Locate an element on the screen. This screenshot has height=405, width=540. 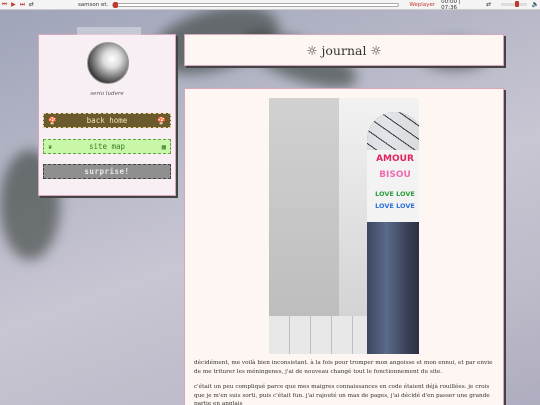
next-icon: ⏭ is located at coordinates (22, 4).